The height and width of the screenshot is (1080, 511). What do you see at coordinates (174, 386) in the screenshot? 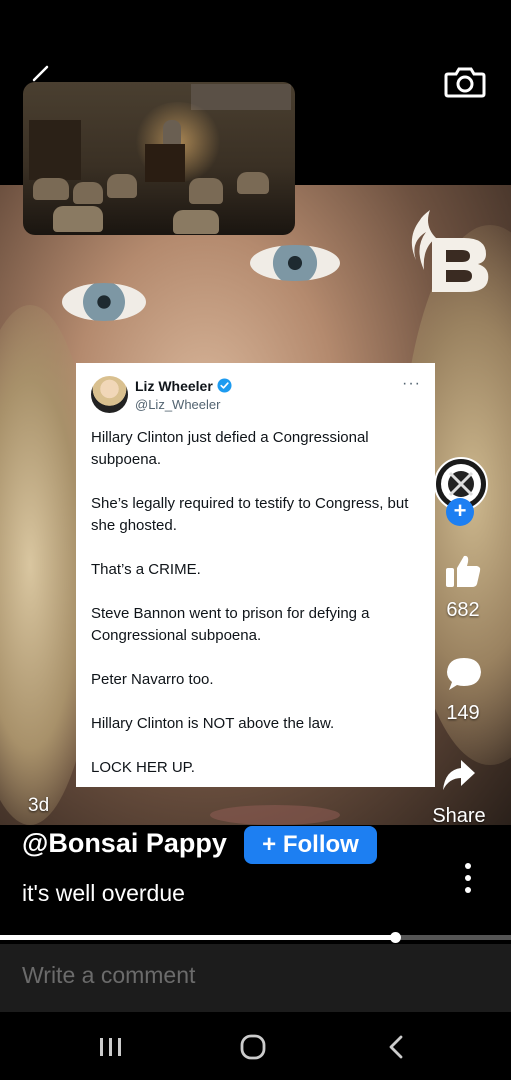
I see `tweet-author-name: Liz Wheeler` at bounding box center [174, 386].